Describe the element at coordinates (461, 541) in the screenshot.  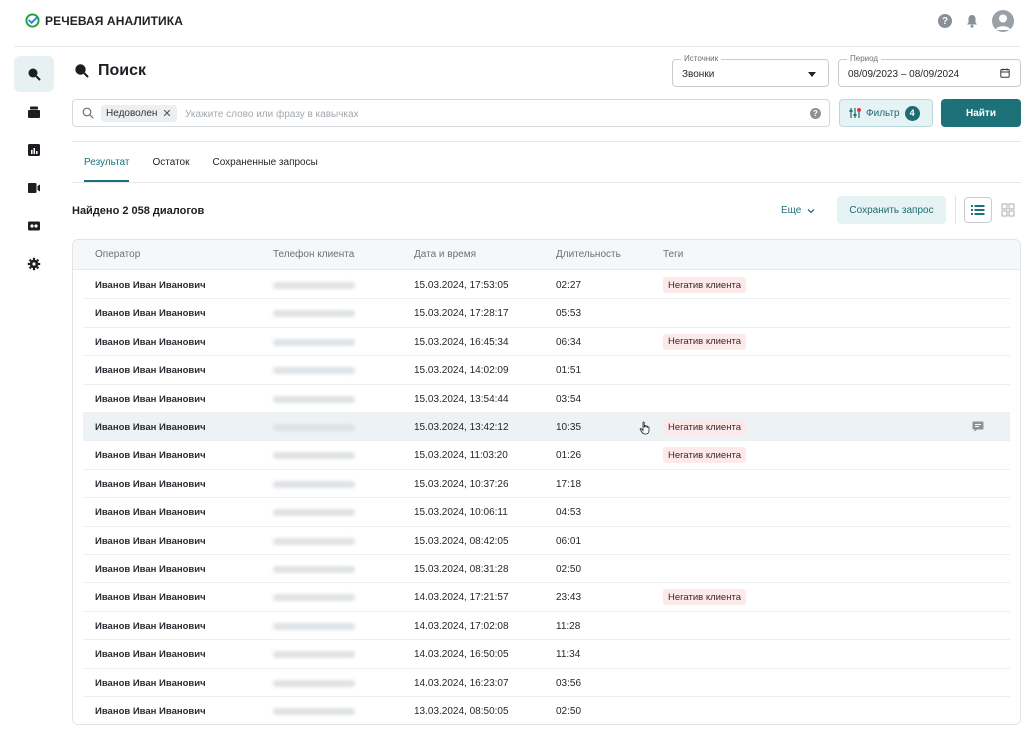
I see `call-datetime: 15.03.2024, 08:42:05` at that location.